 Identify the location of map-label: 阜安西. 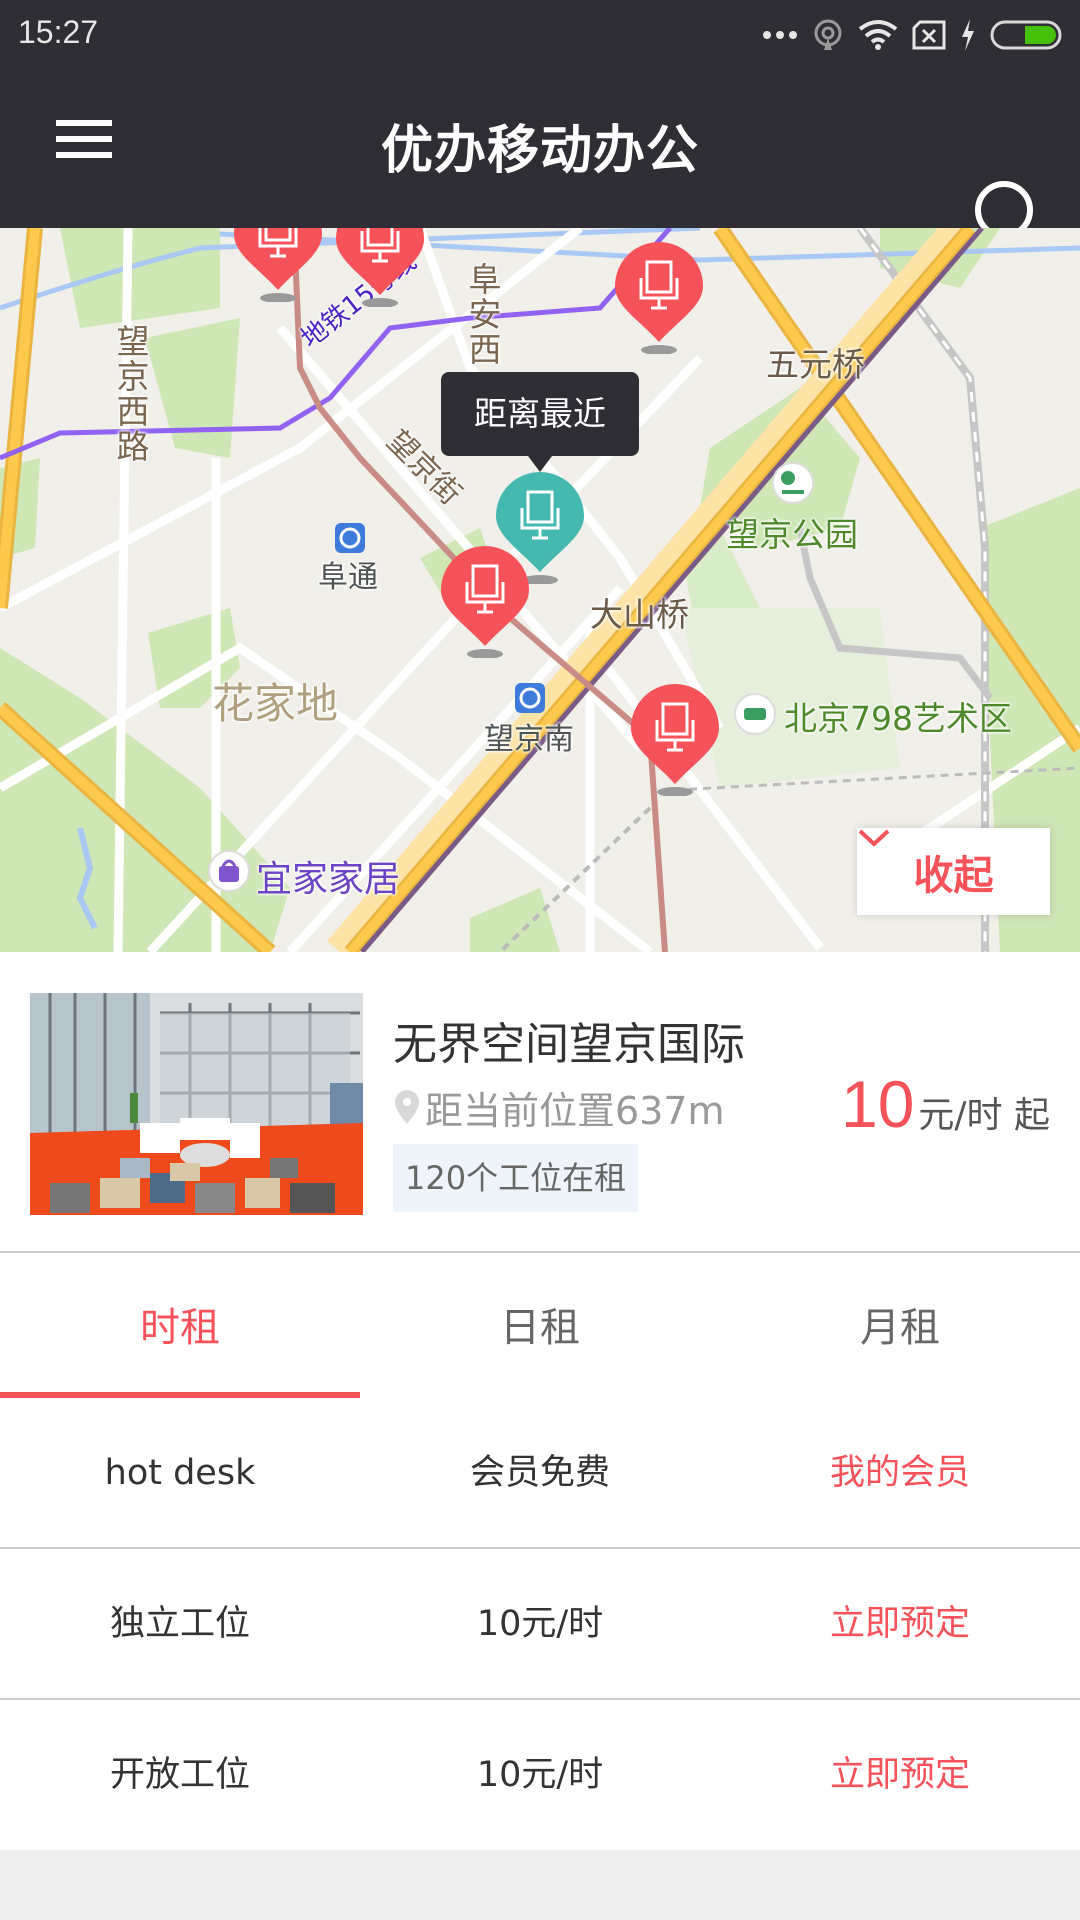
(482, 314).